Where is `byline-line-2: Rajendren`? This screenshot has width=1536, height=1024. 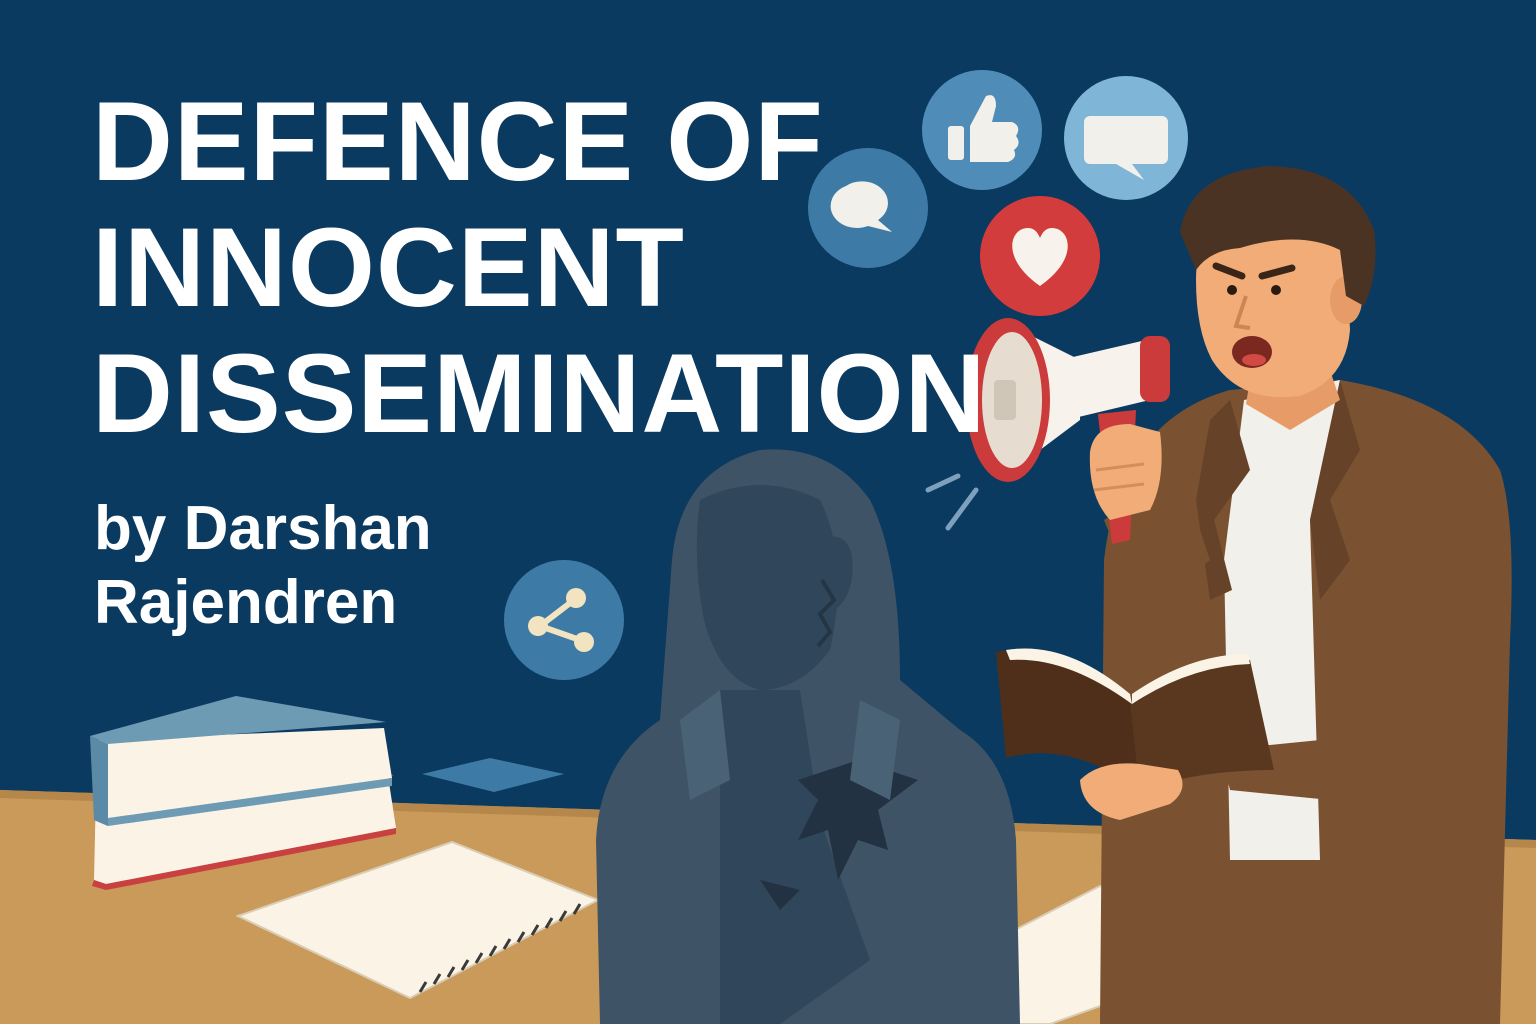
byline-line-2: Rajendren is located at coordinates (246, 602).